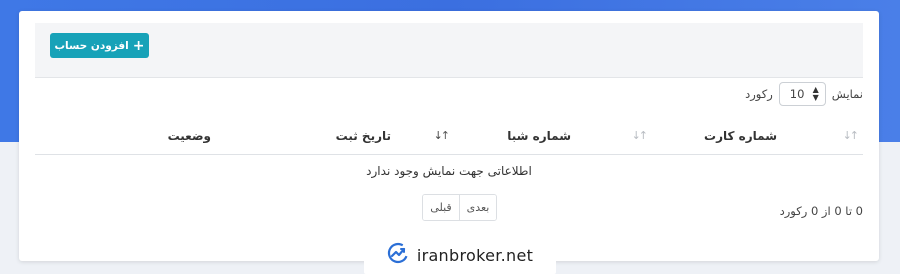 This screenshot has height=274, width=900. I want to click on column-header-sheba-number: شماره شبا, so click(539, 136).